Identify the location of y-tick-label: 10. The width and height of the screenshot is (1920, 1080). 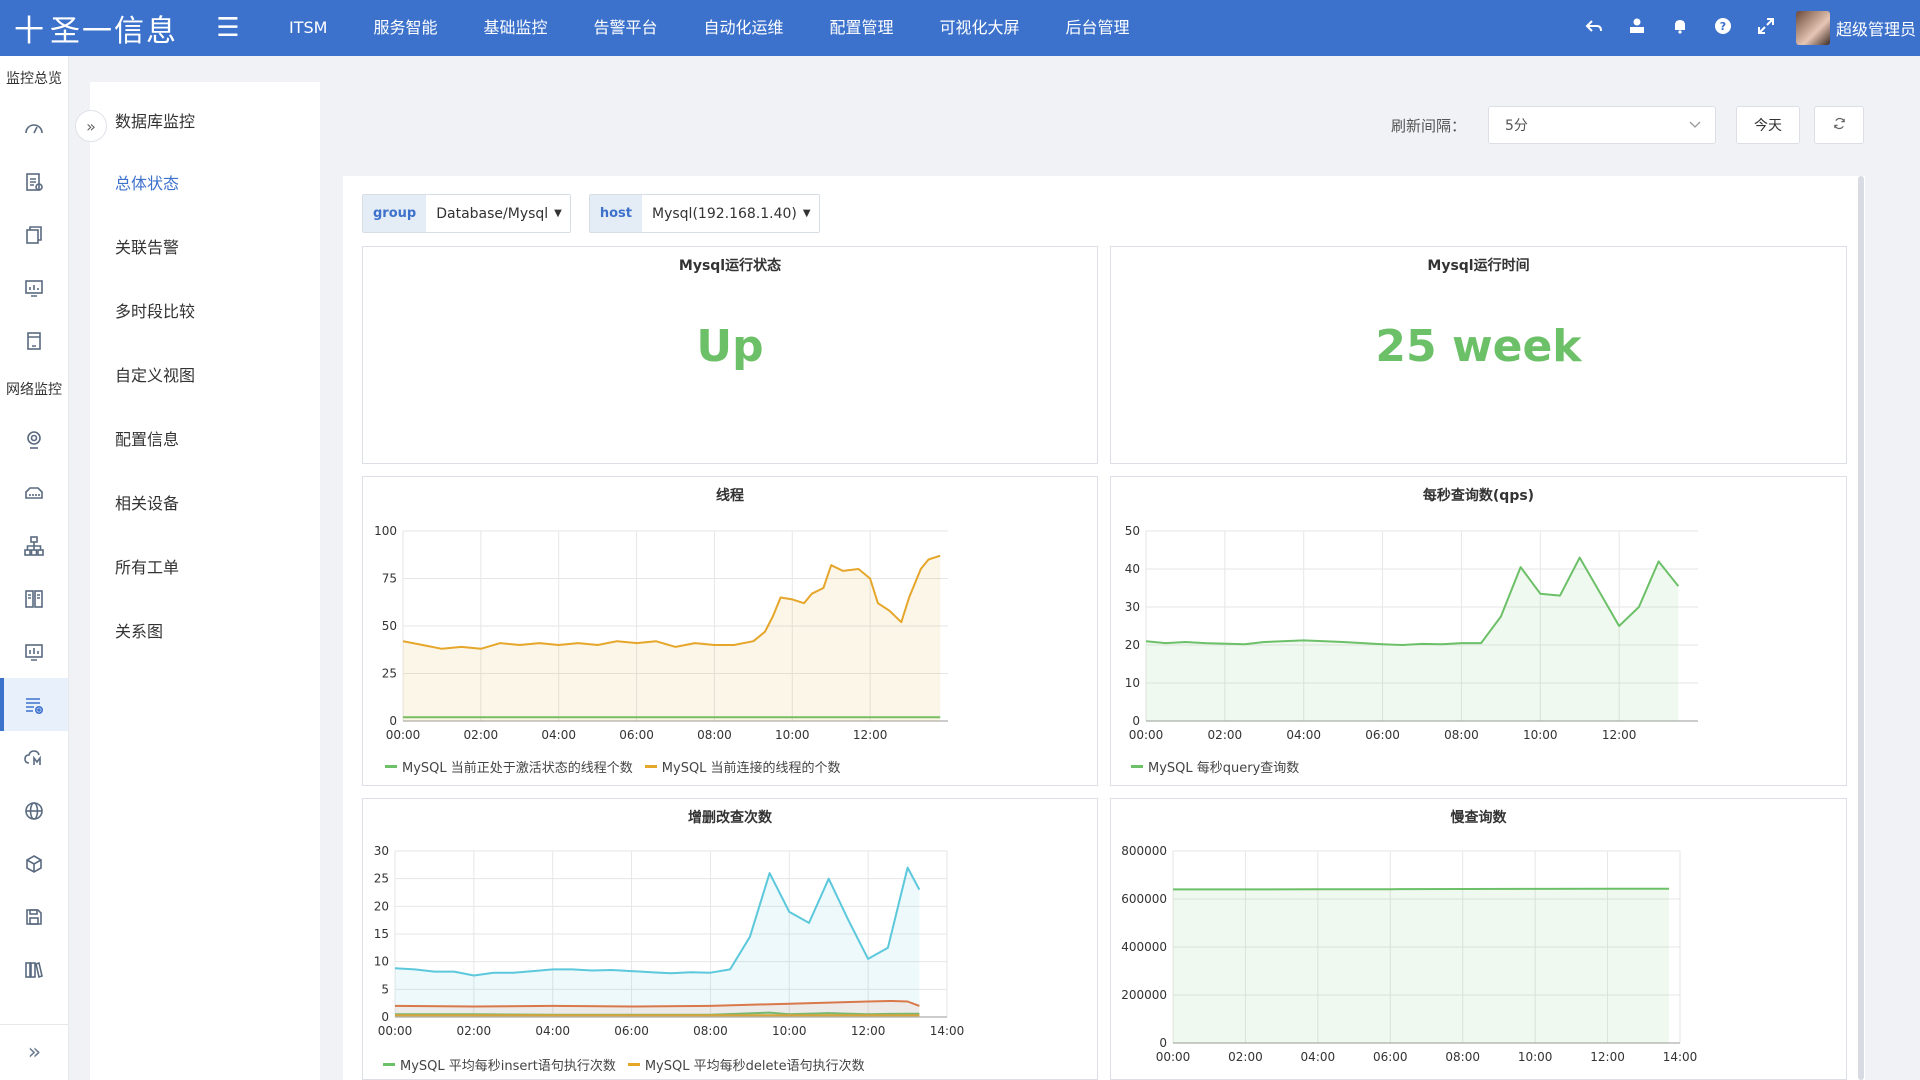
(381, 962).